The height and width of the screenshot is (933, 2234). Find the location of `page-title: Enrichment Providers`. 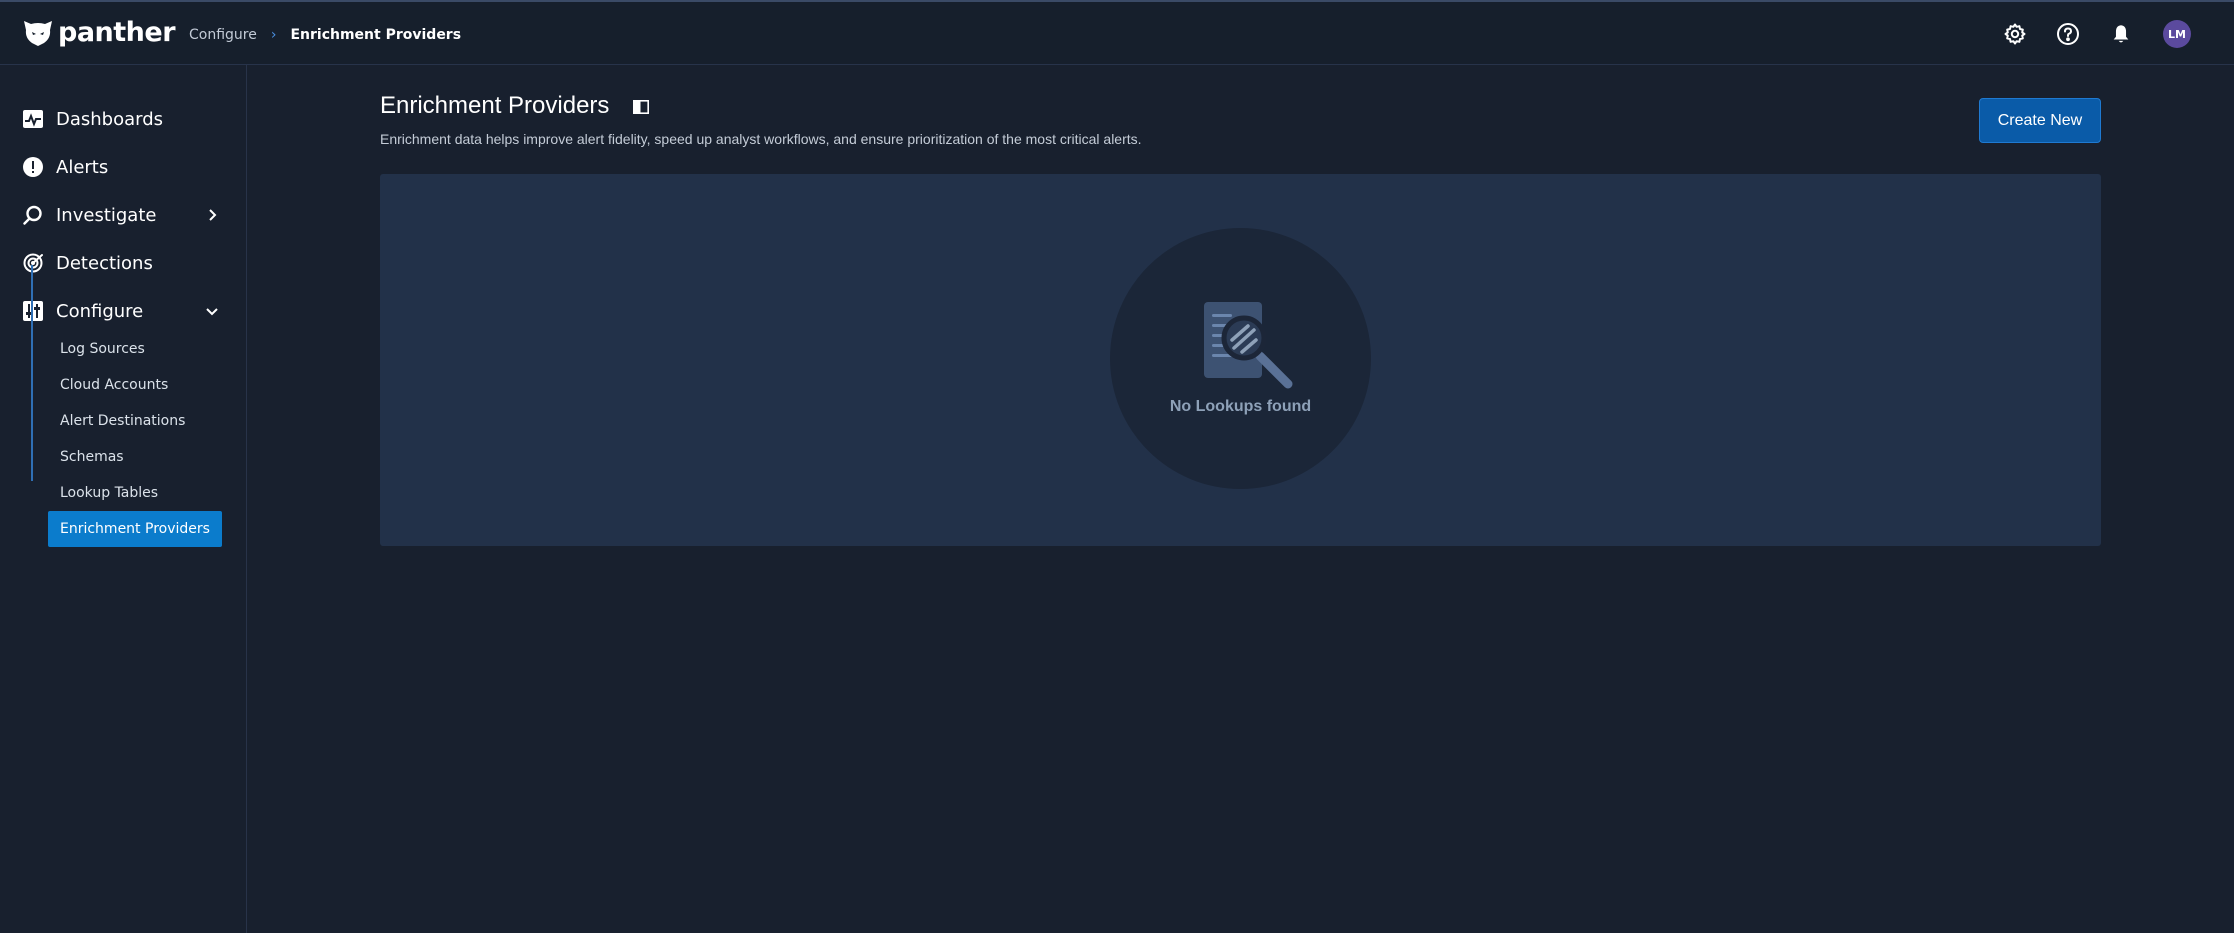

page-title: Enrichment Providers is located at coordinates (495, 105).